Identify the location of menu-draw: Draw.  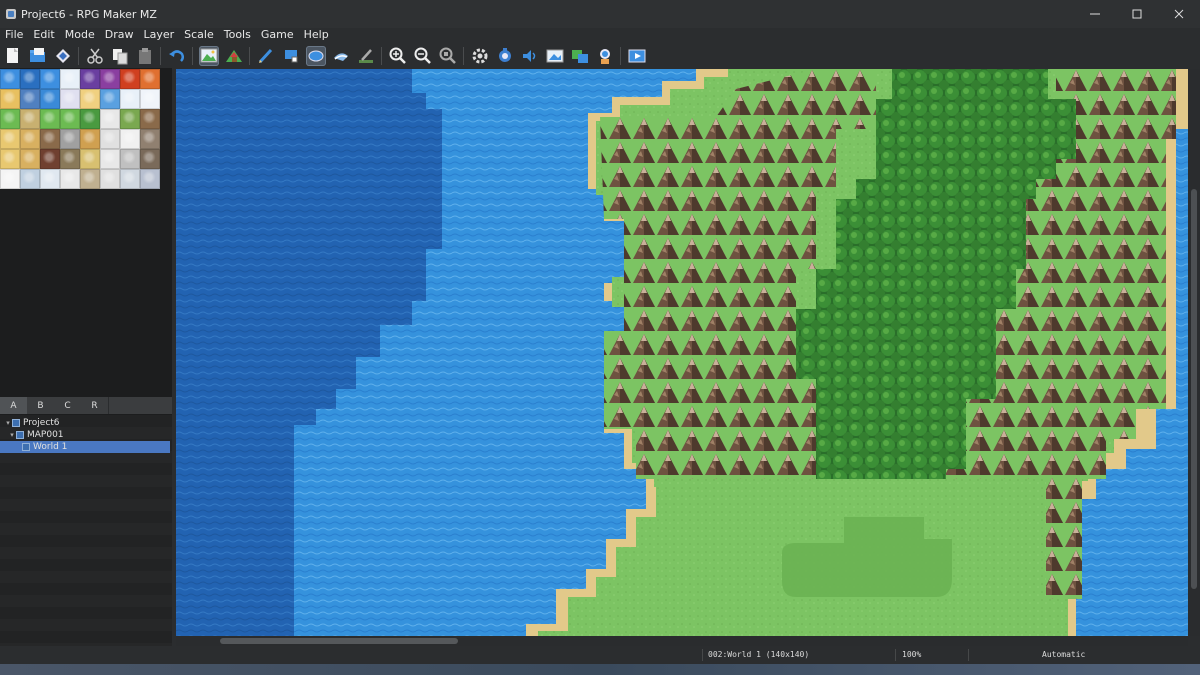
(119, 35).